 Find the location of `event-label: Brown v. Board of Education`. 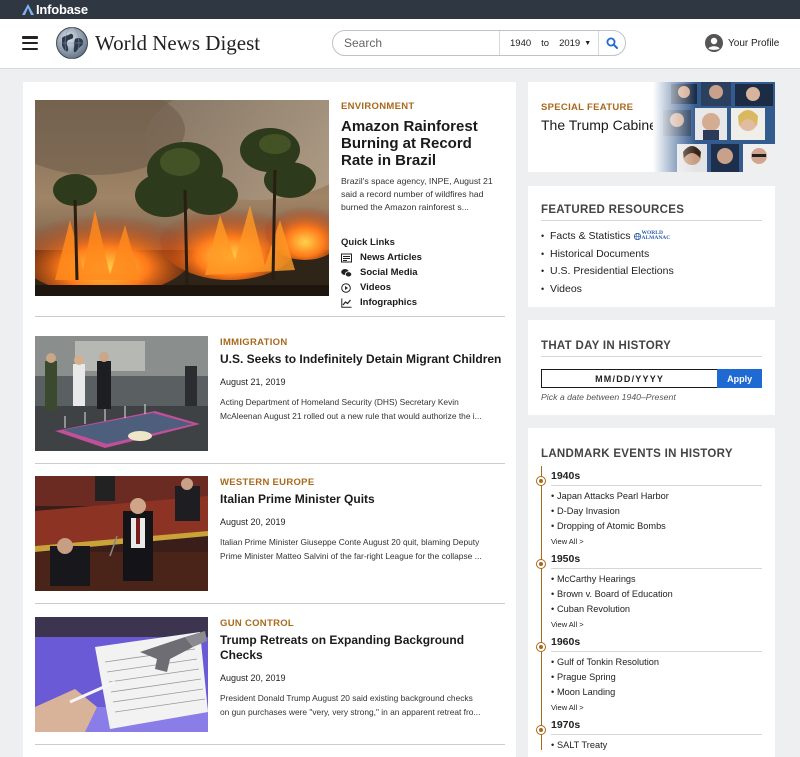

event-label: Brown v. Board of Education is located at coordinates (615, 594).